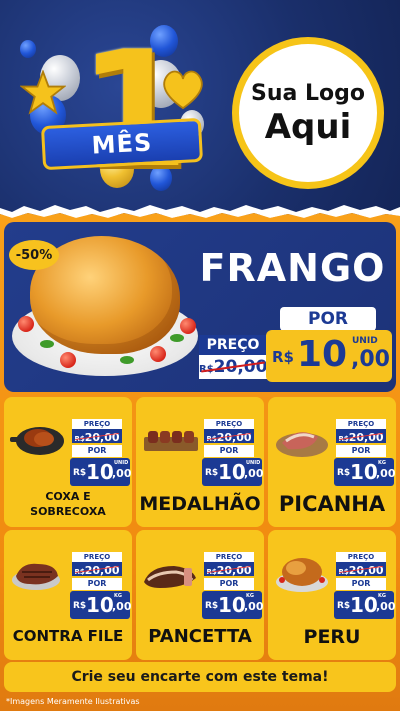 Image resolution: width=400 pixels, height=711 pixels. I want to click on product-name: MEDALHÃO, so click(200, 504).